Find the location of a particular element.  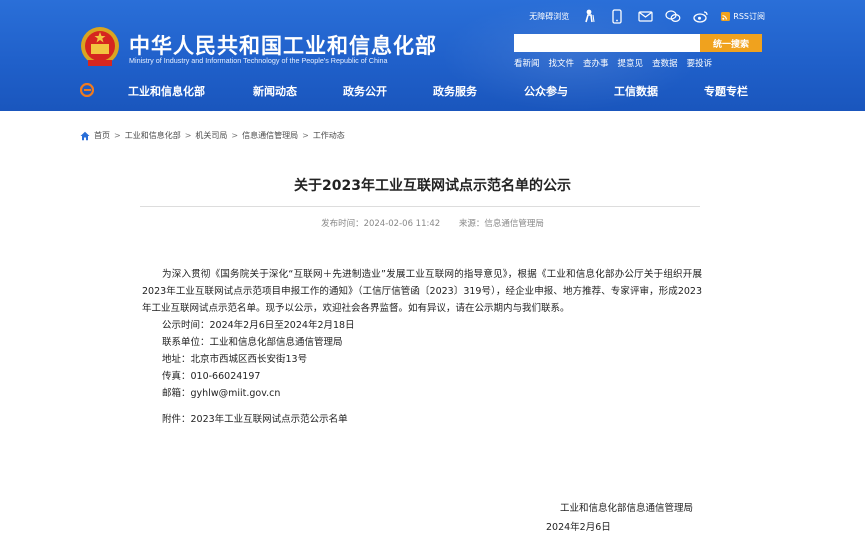

publish-time: 发布时间：2024-02-06 11:42 is located at coordinates (381, 224).